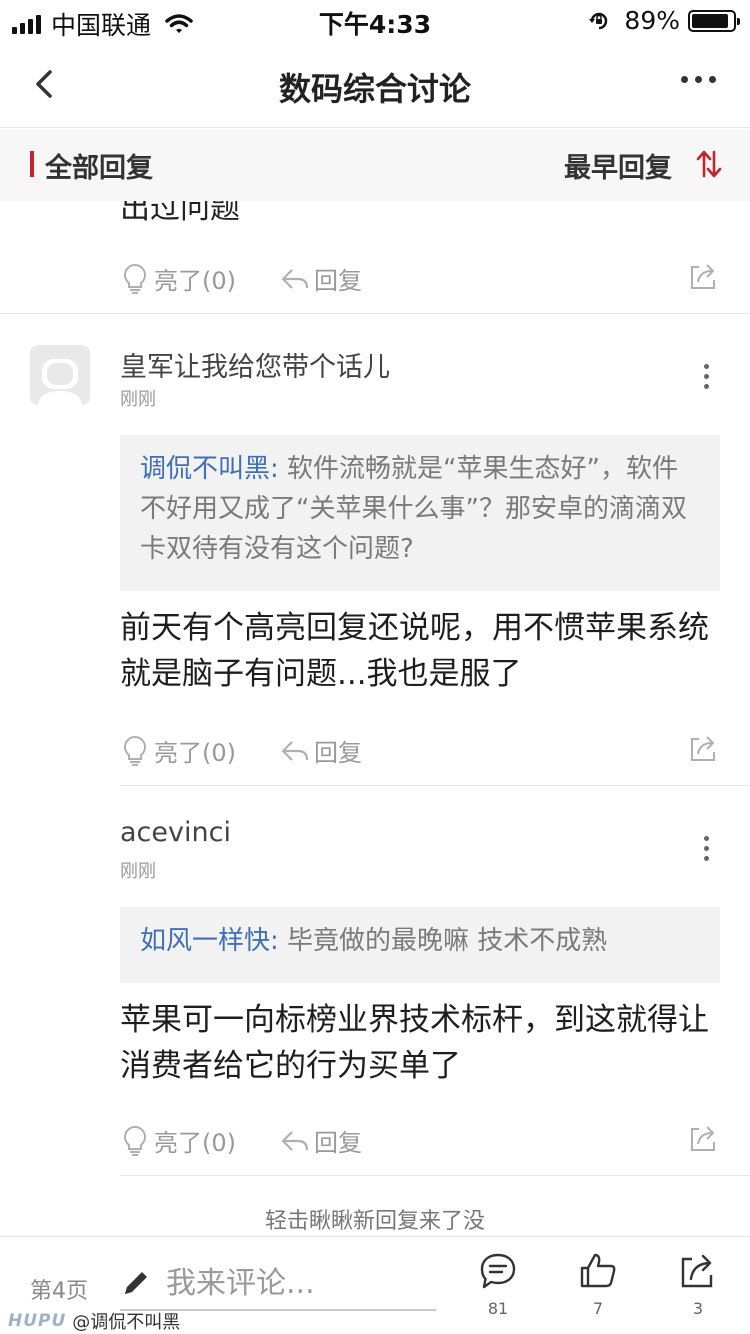 The image size is (750, 1334). I want to click on quote-text: 毕竟做的最晚嘛 技术不成熟, so click(443, 941).